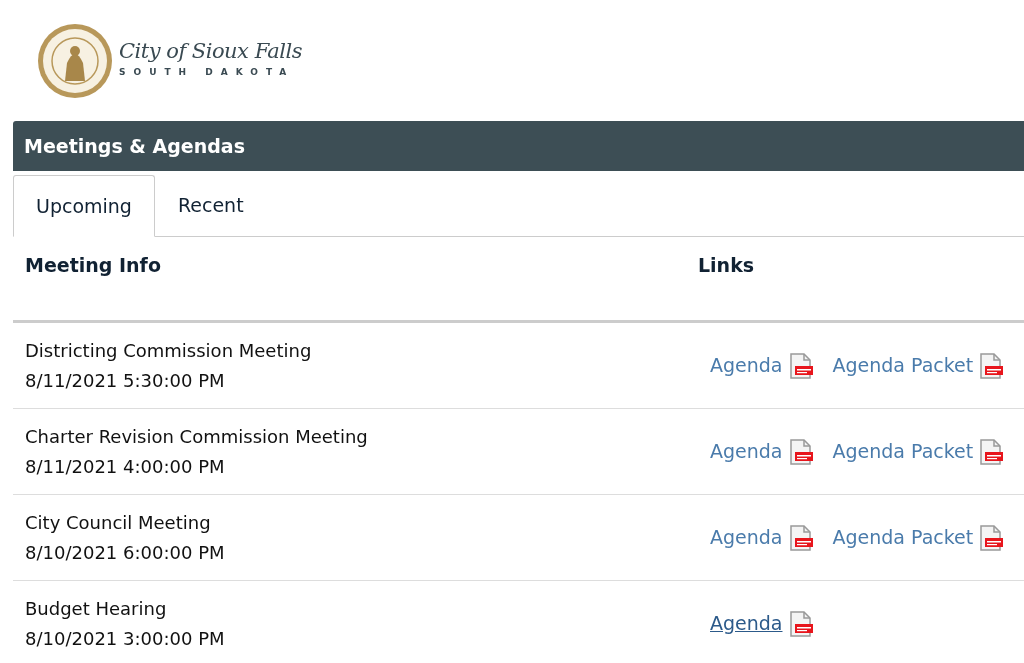 The height and width of the screenshot is (663, 1024). Describe the element at coordinates (125, 638) in the screenshot. I see `meeting-date: 8/10/2021 3:00:00 PM` at that location.